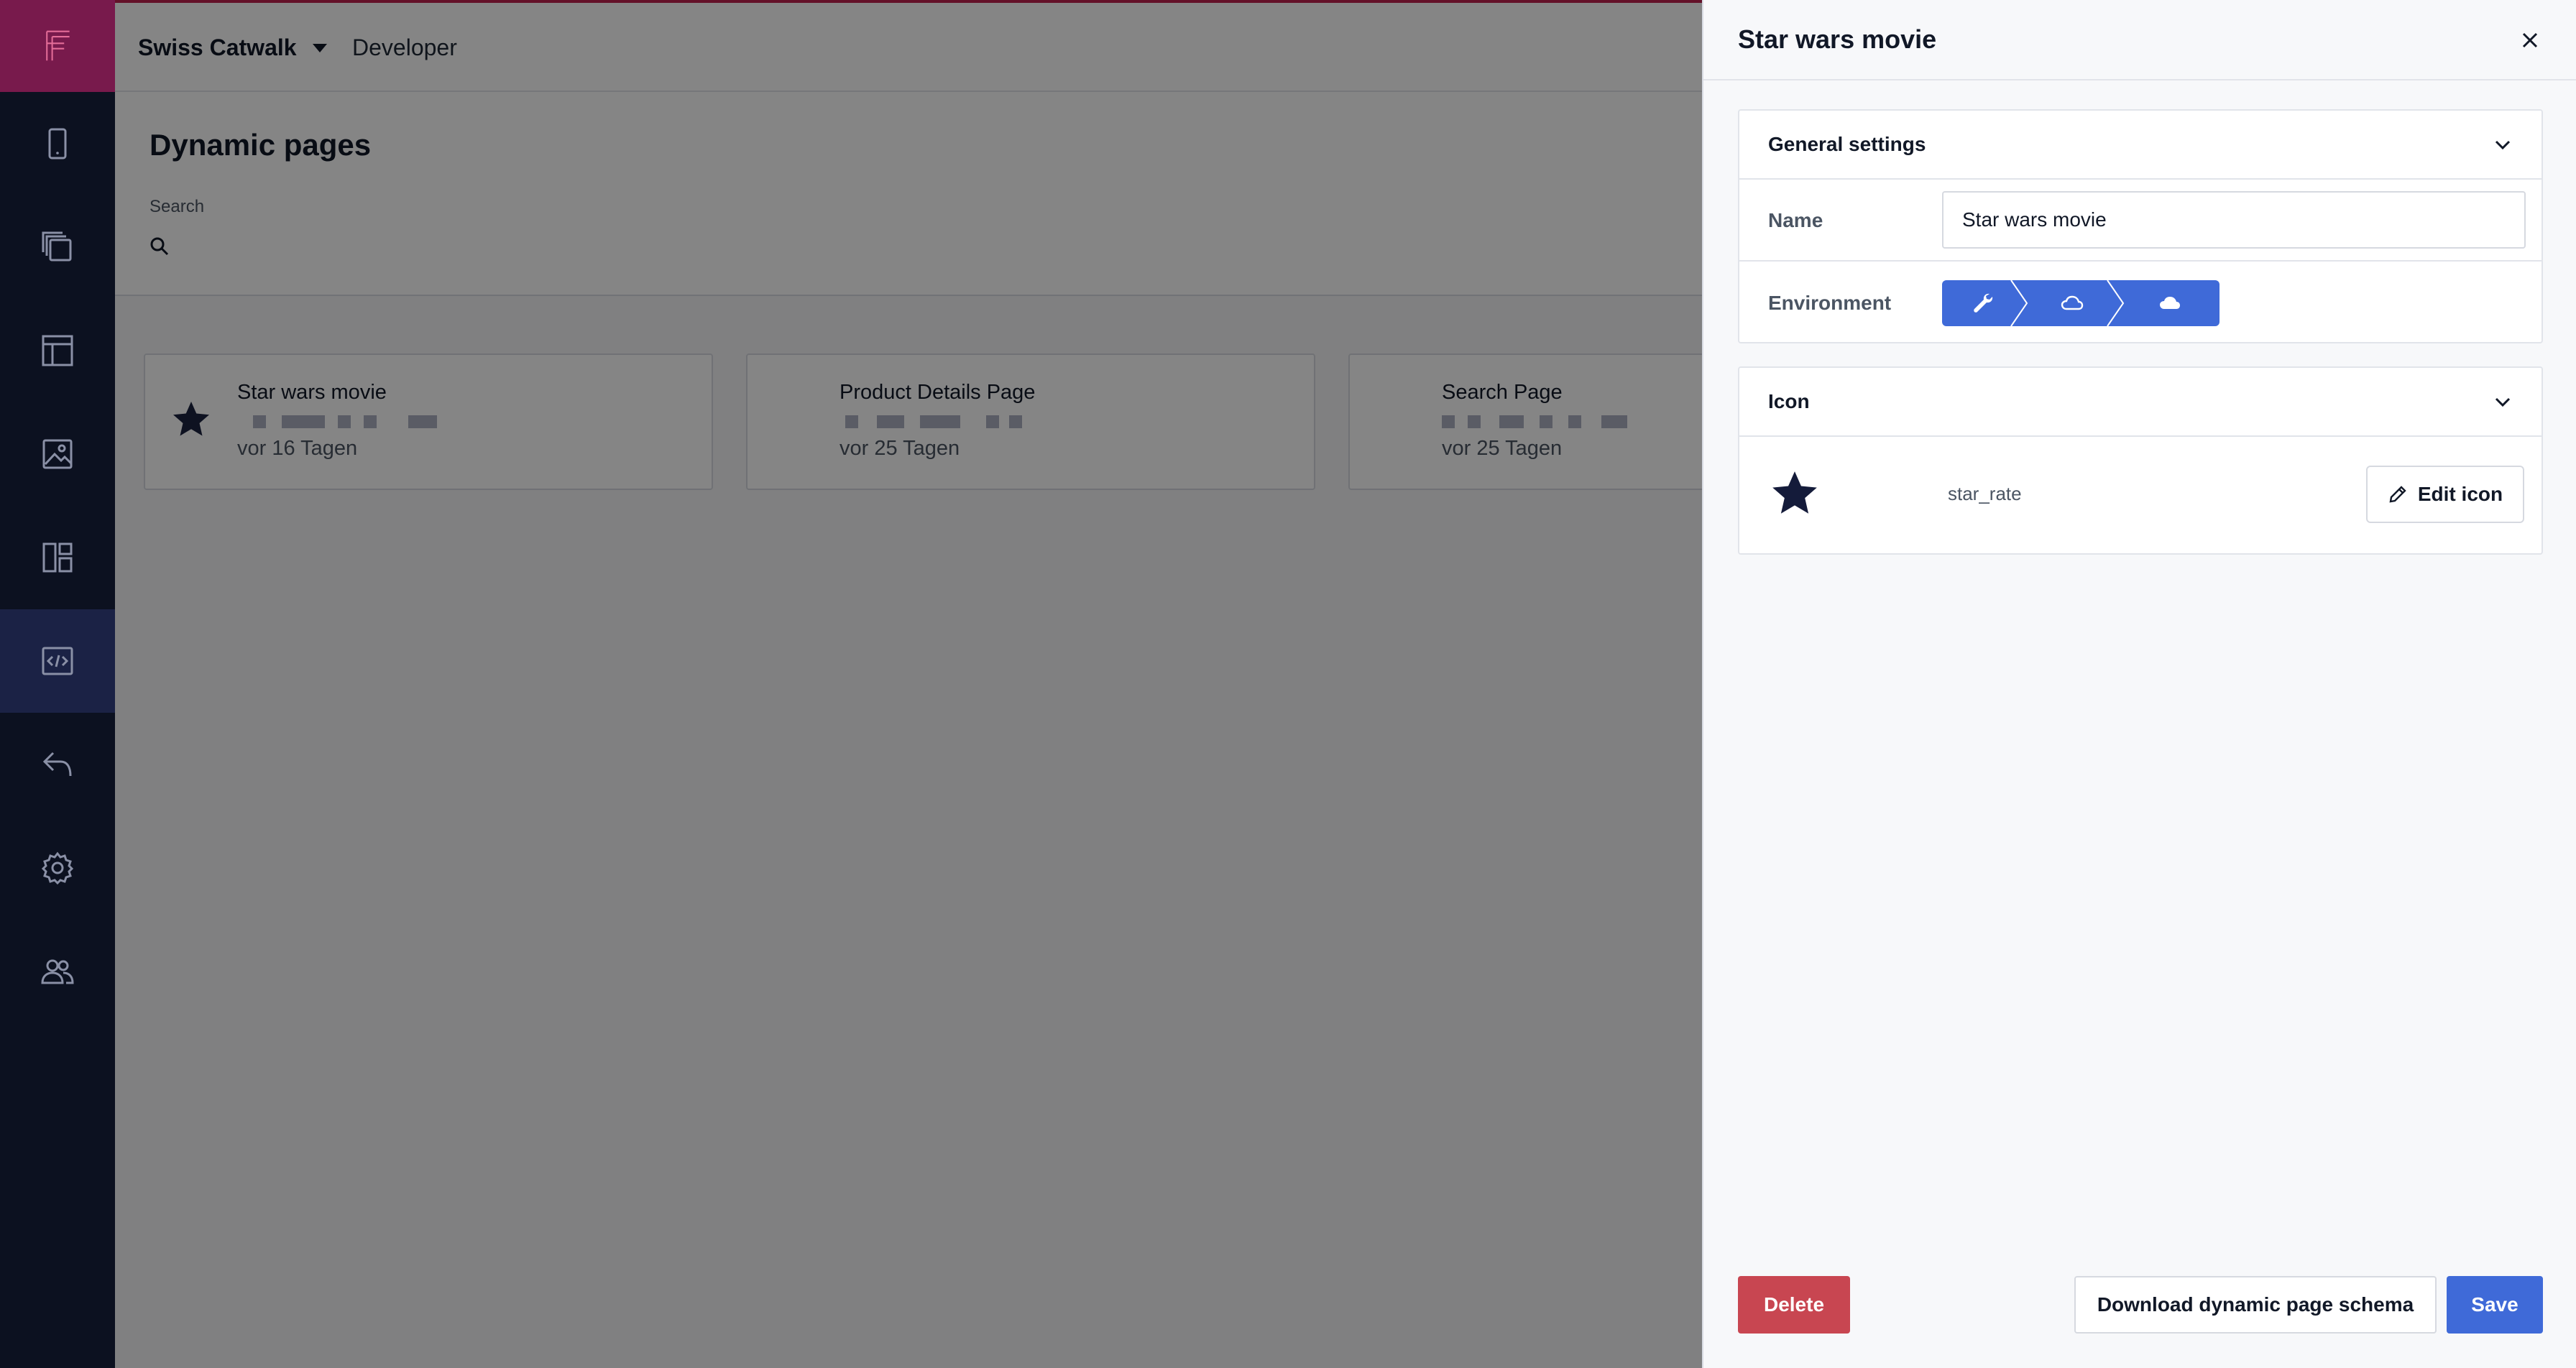 The image size is (2576, 1368). I want to click on pages-icon, so click(57, 246).